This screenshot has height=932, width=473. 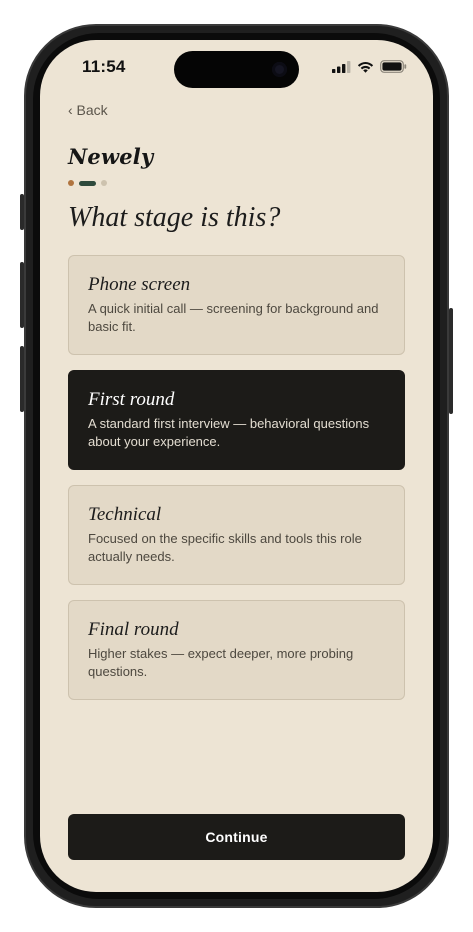 What do you see at coordinates (71, 183) in the screenshot?
I see `progress-step-done` at bounding box center [71, 183].